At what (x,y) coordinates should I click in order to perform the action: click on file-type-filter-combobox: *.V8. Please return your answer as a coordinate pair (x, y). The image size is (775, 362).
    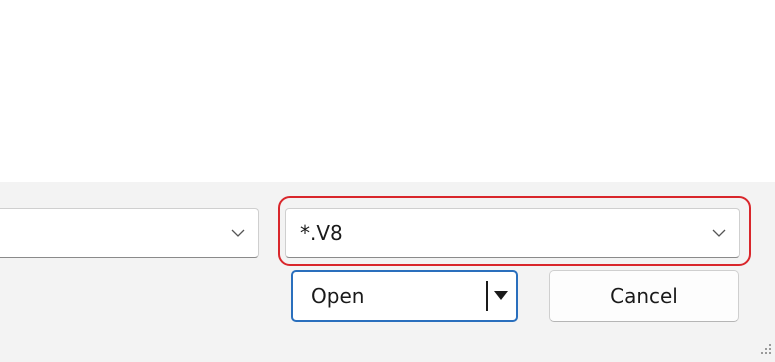
    Looking at the image, I should click on (512, 233).